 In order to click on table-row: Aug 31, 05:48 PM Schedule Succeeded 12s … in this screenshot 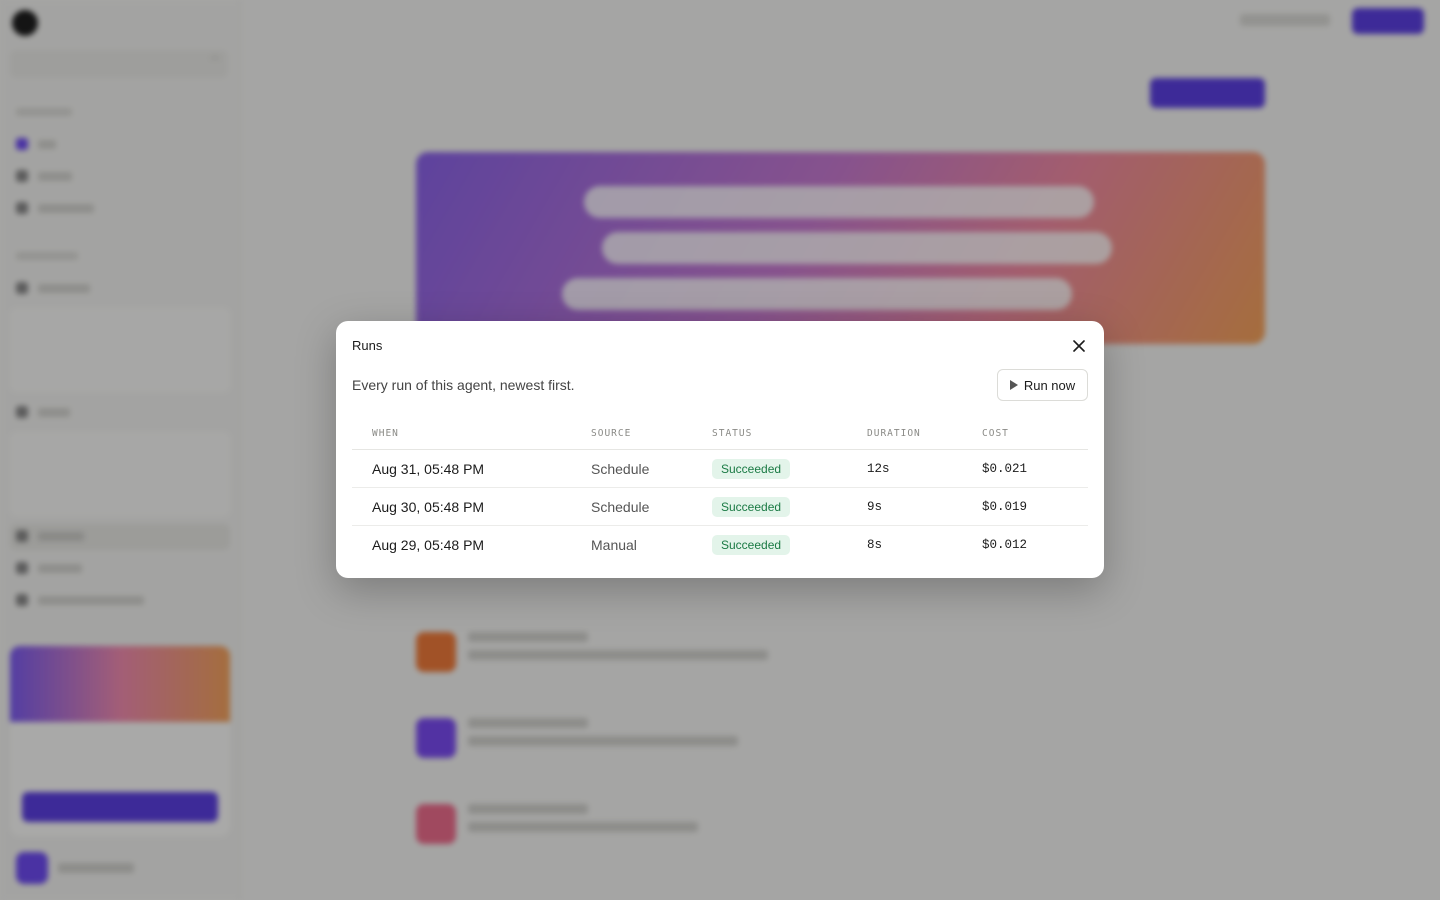, I will do `click(720, 469)`.